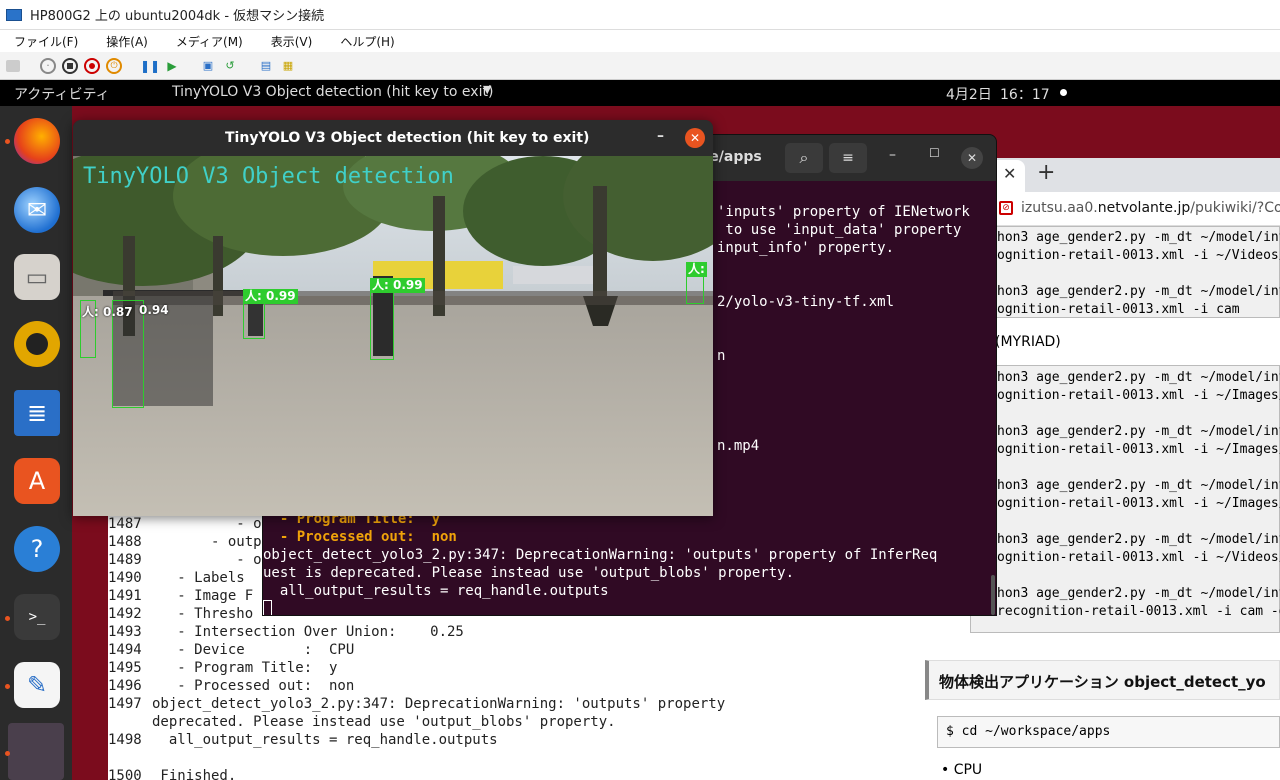 This screenshot has height=780, width=1280. What do you see at coordinates (125, 578) in the screenshot?
I see `line-number: 1490` at bounding box center [125, 578].